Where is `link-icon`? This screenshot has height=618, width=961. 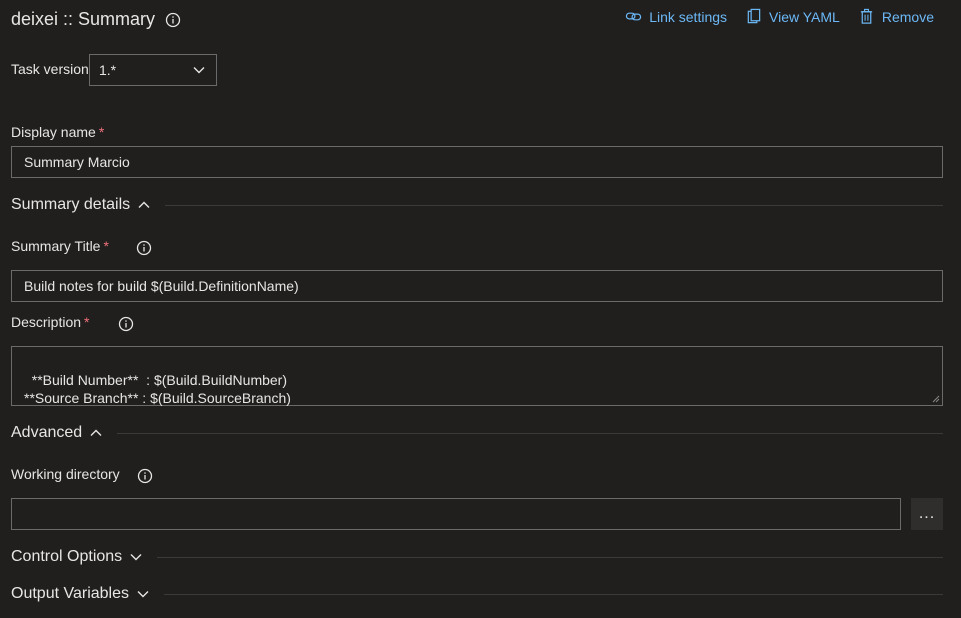
link-icon is located at coordinates (634, 16).